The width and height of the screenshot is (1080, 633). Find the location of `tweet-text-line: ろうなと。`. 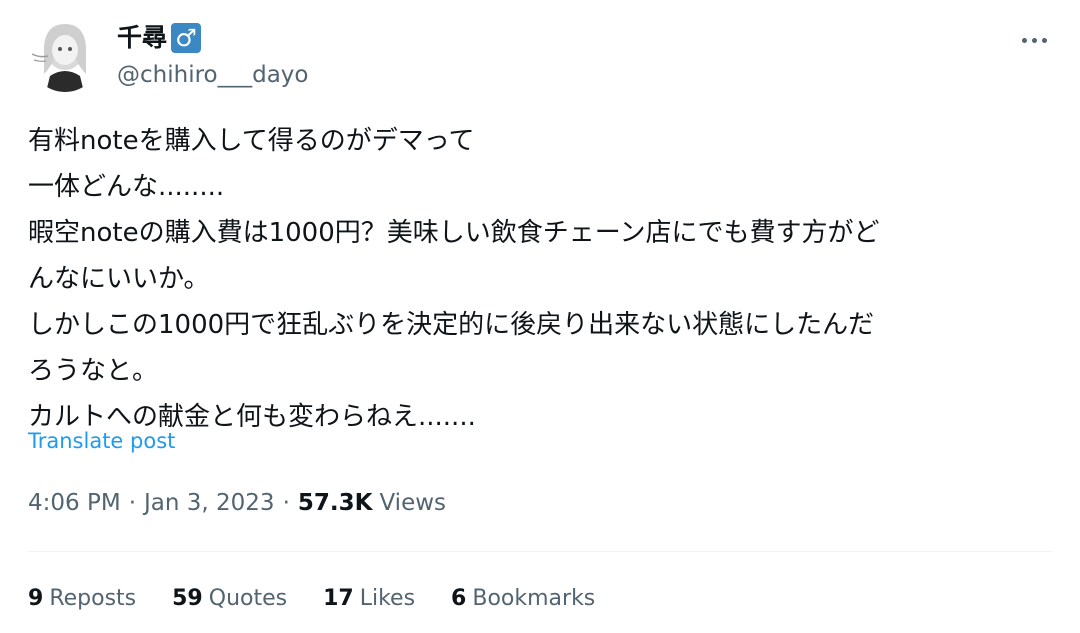

tweet-text-line: ろうなと。 is located at coordinates (93, 371).